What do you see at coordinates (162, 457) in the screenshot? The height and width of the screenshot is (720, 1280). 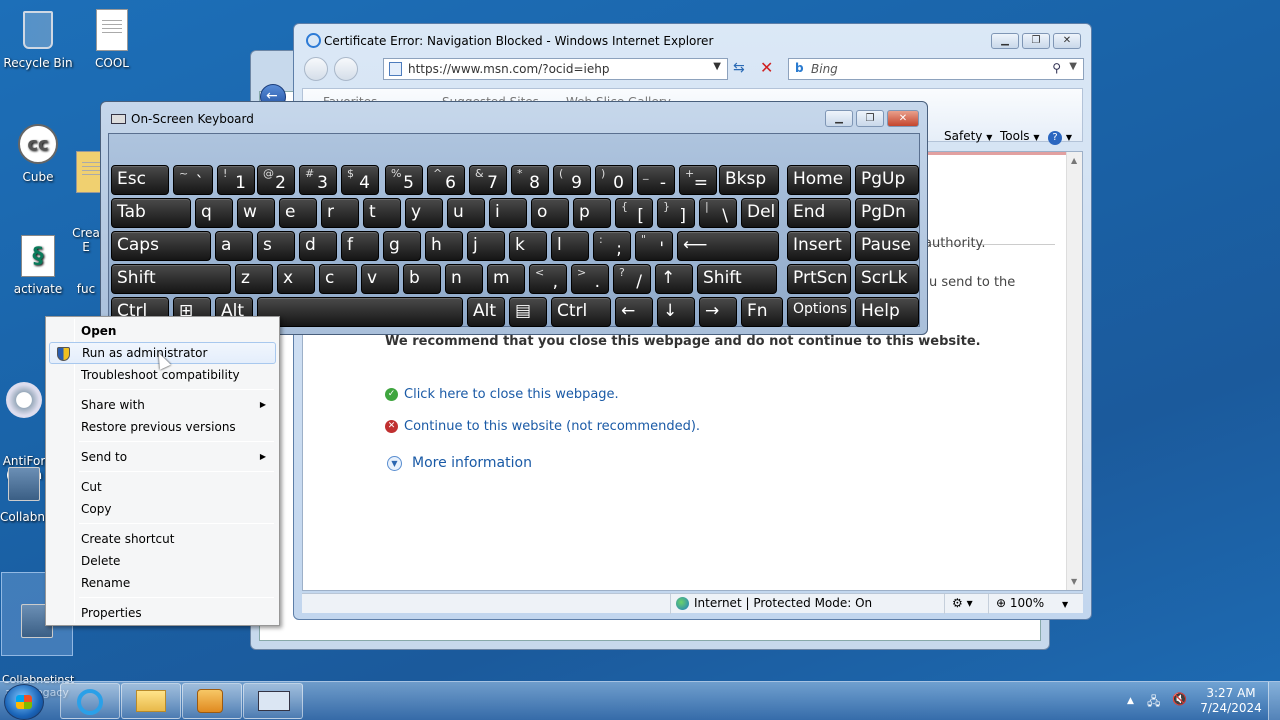 I see `menu-item-send-to: Send to ▶` at bounding box center [162, 457].